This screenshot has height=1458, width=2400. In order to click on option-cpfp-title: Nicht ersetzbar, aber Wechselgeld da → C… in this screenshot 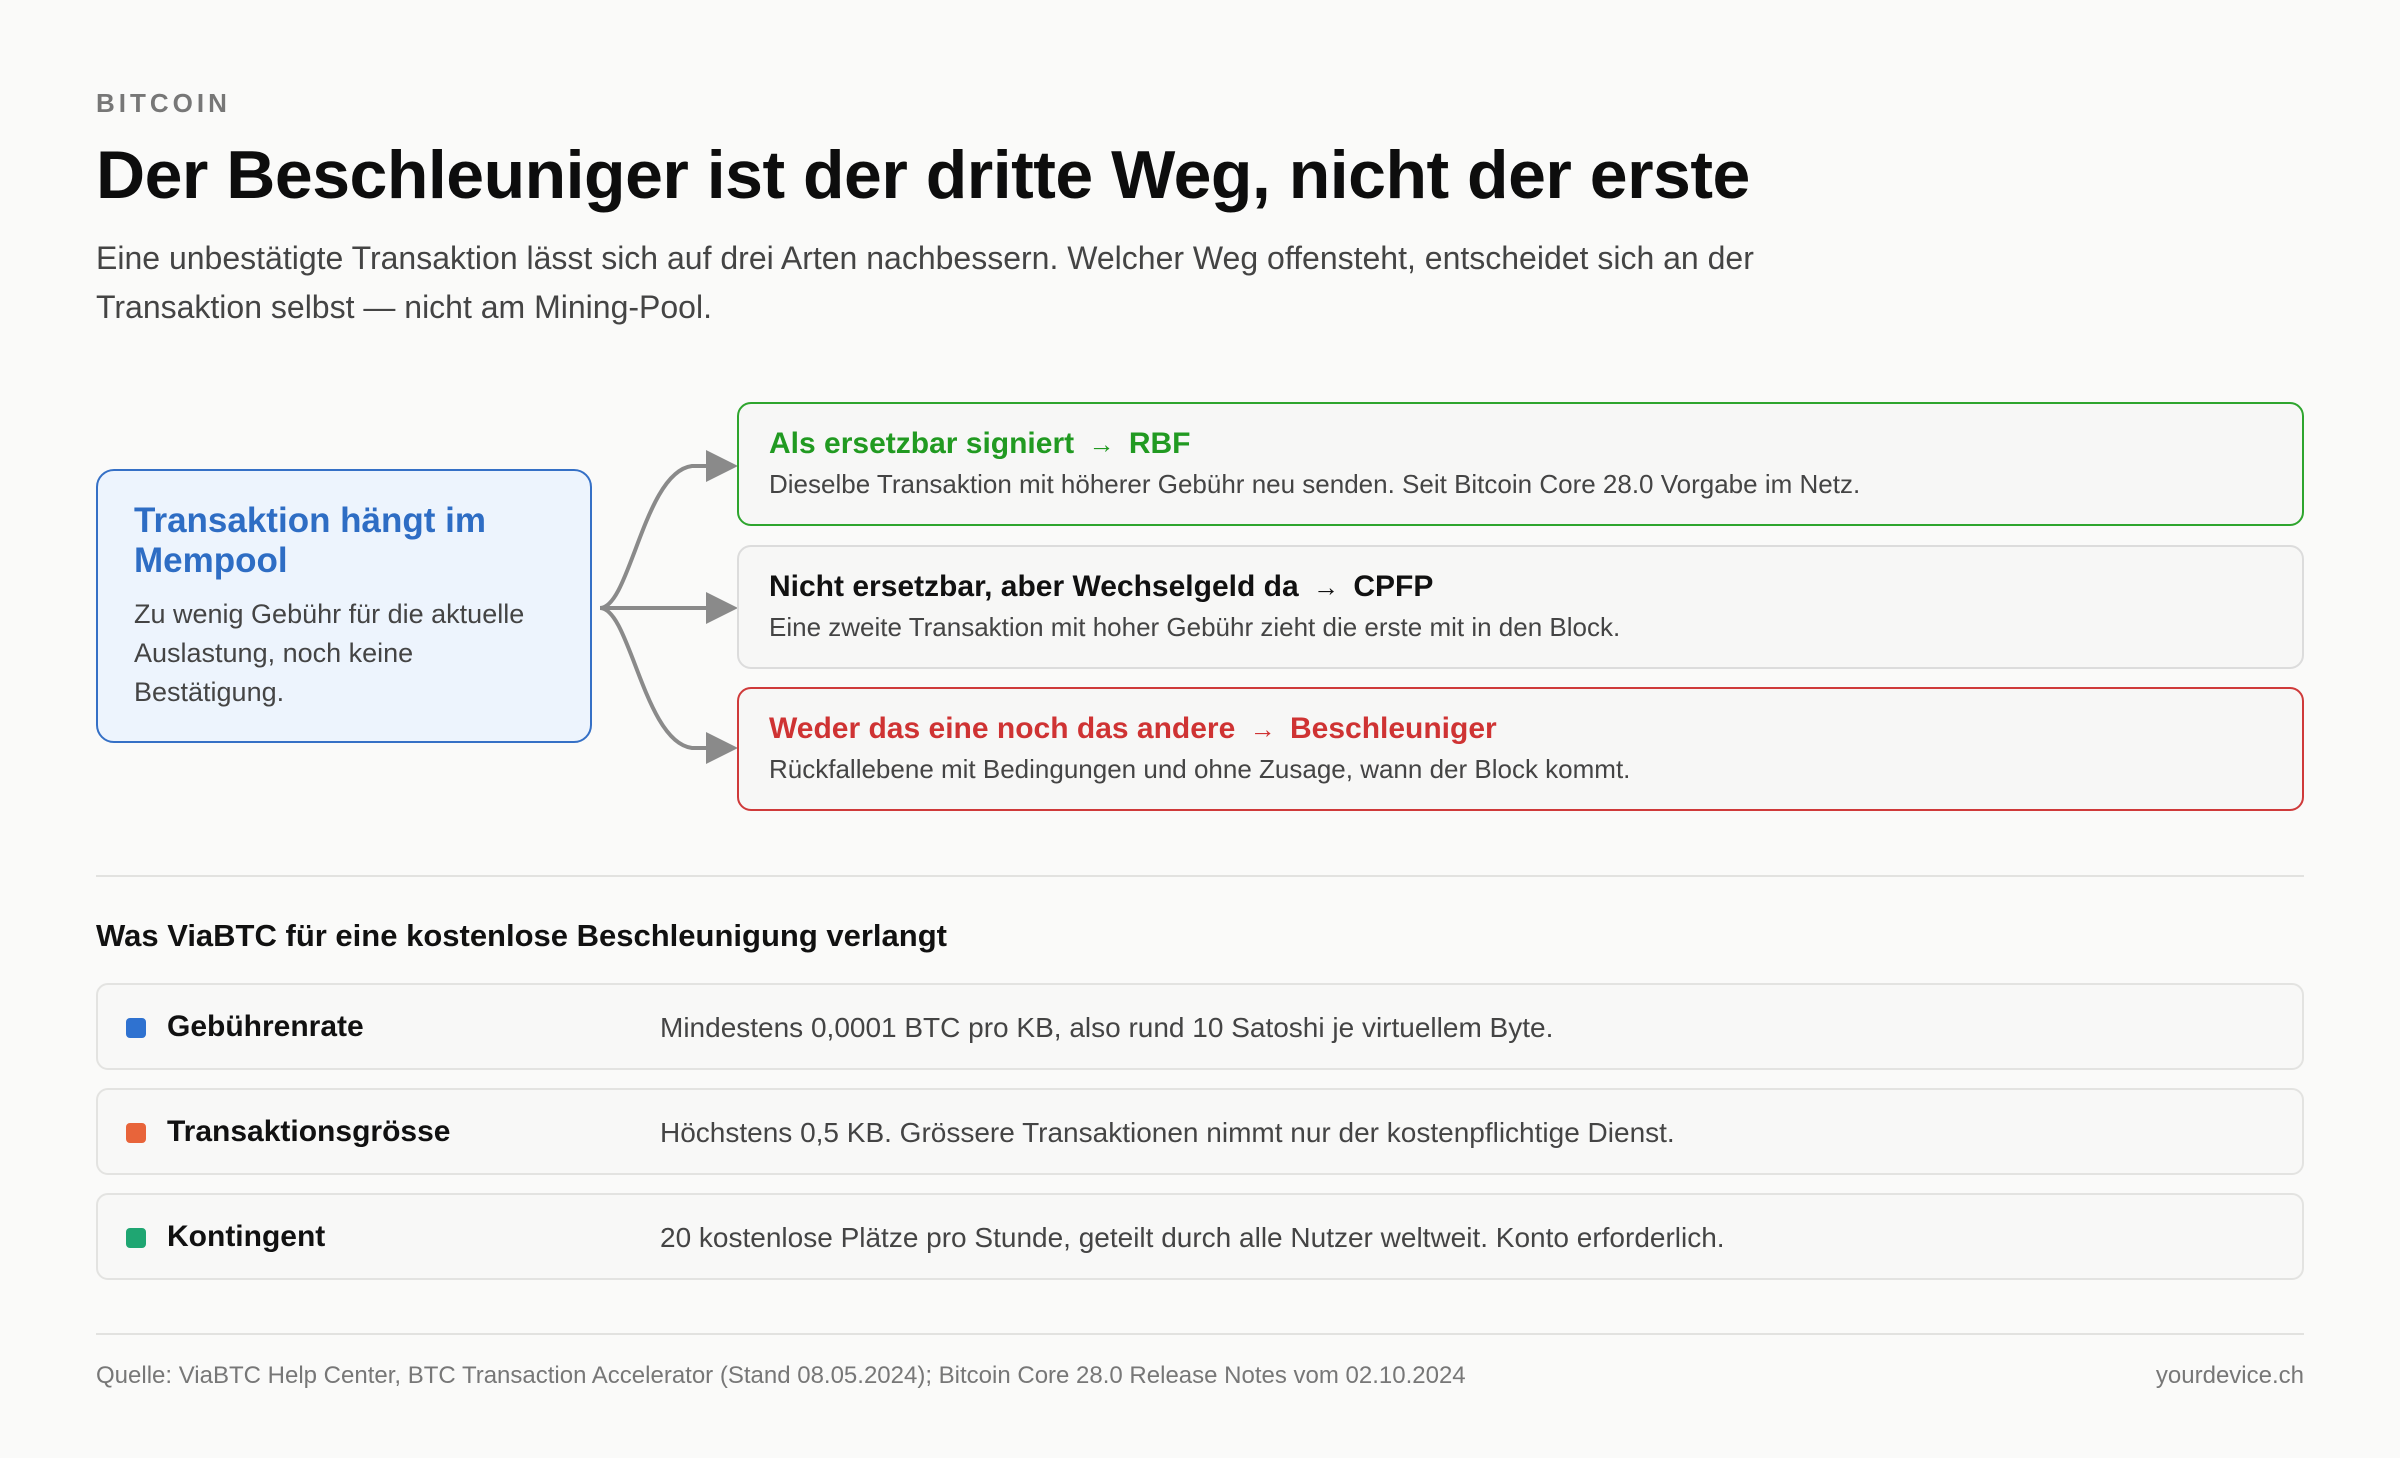, I will do `click(1520, 587)`.